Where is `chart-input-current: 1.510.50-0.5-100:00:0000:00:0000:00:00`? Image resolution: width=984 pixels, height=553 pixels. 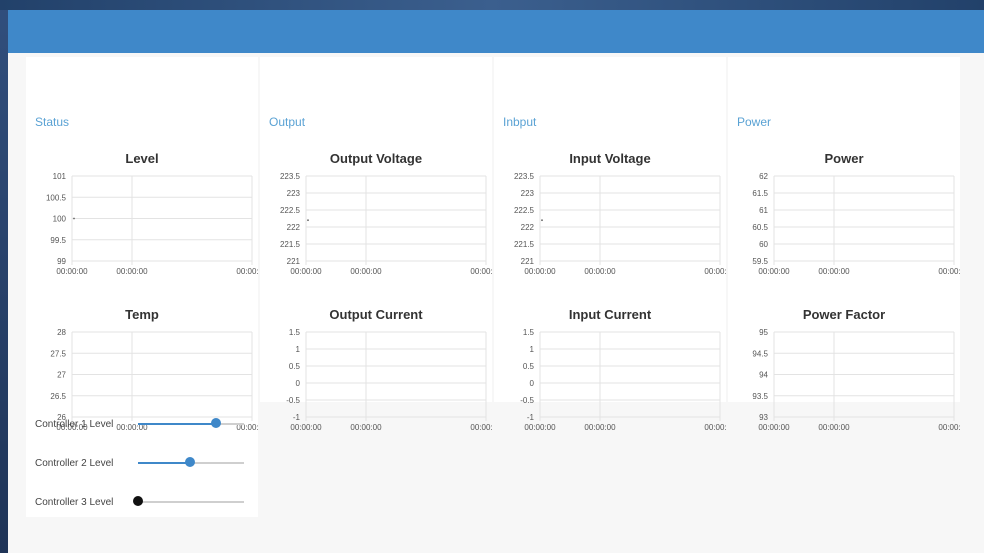
chart-input-current: 1.510.50-0.5-100:00:0000:00:0000:00:00 is located at coordinates (623, 380).